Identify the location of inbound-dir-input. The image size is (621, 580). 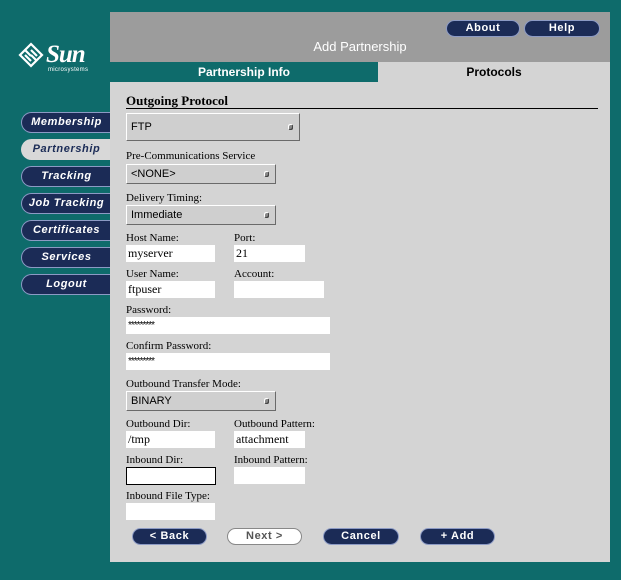
(171, 476).